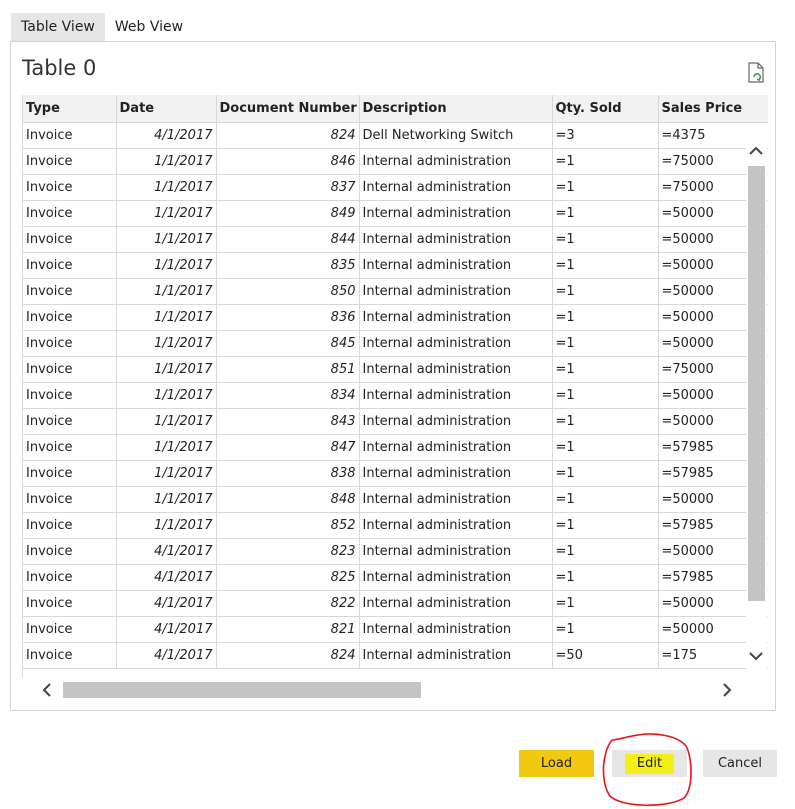 The width and height of the screenshot is (795, 809). What do you see at coordinates (288, 421) in the screenshot?
I see `cell-document-number: 843` at bounding box center [288, 421].